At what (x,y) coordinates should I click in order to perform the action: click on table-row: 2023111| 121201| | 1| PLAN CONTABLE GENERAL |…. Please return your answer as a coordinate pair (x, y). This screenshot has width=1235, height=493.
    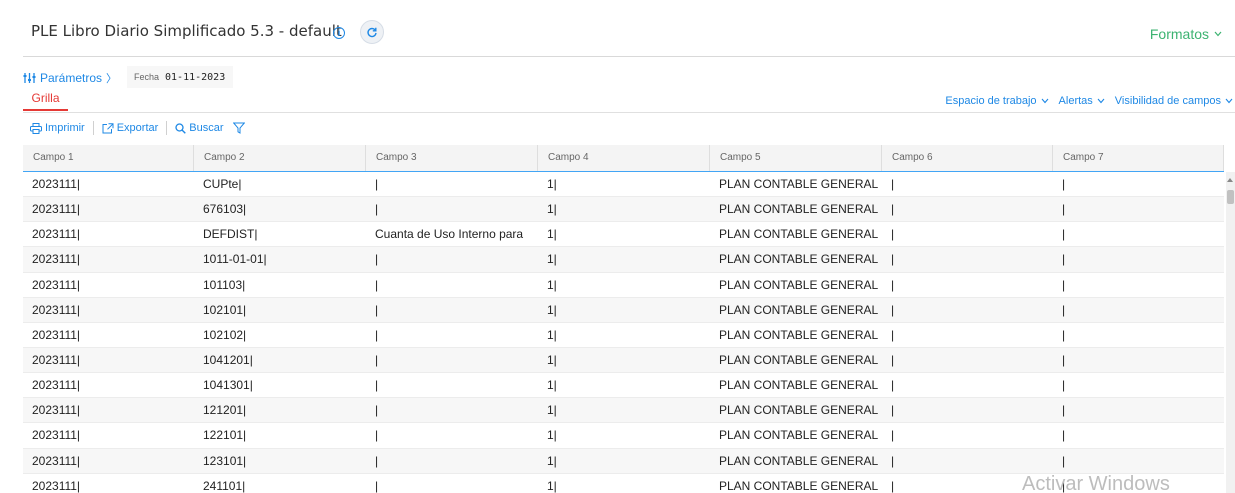
    Looking at the image, I should click on (623, 411).